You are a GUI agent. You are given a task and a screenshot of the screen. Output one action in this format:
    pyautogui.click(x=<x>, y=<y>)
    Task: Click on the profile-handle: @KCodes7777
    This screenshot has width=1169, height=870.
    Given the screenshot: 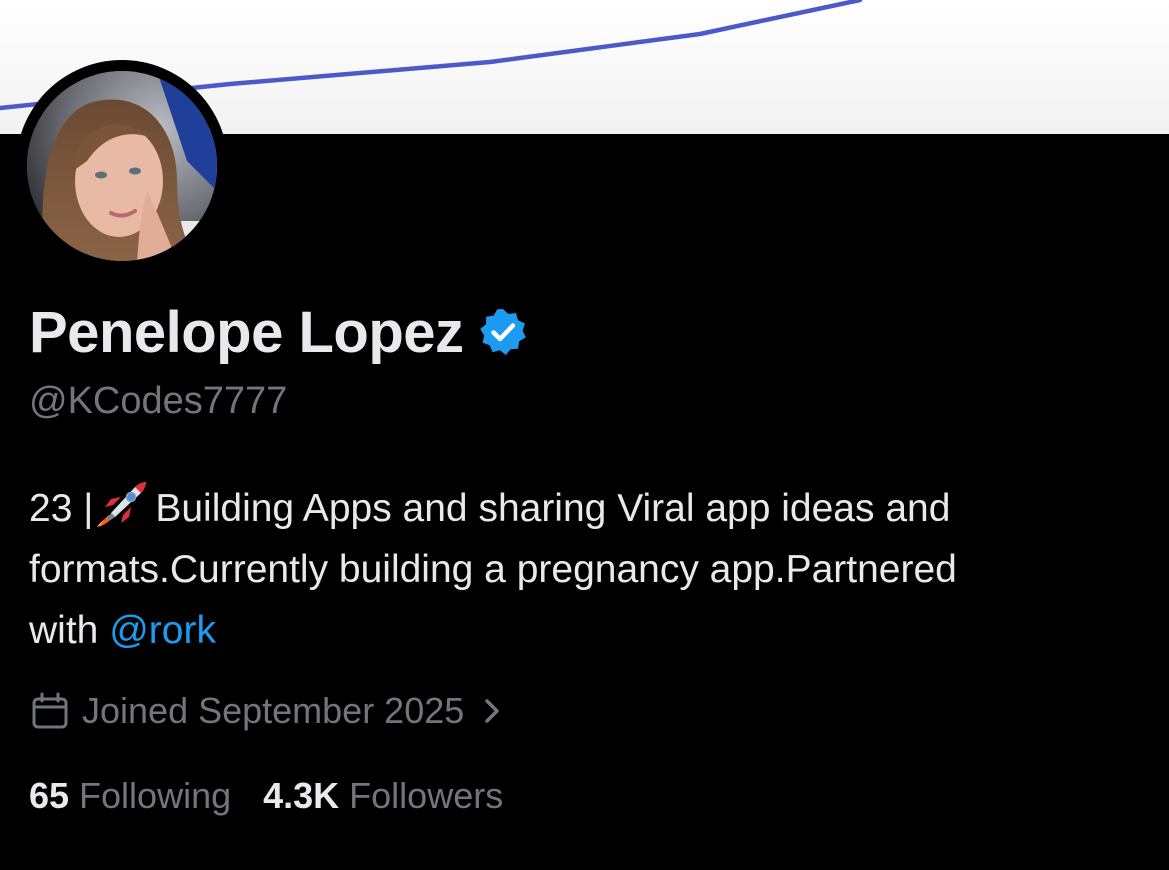 What is the action you would take?
    pyautogui.click(x=158, y=401)
    